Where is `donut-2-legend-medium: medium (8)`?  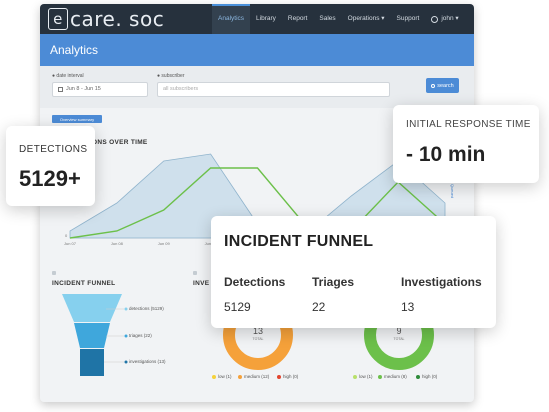
donut-2-legend-medium: medium (8) is located at coordinates (392, 376).